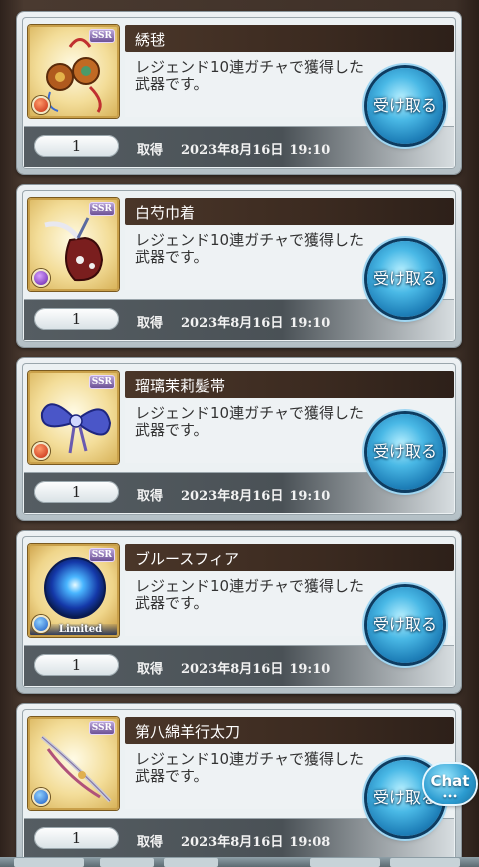 The image size is (479, 867). I want to click on chat-dots: •••, so click(450, 796).